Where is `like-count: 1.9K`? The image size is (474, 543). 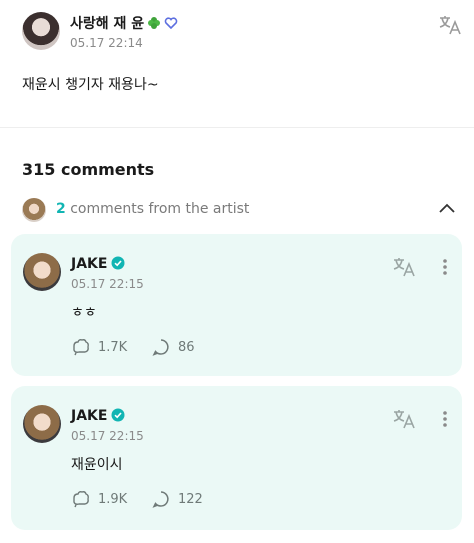
like-count: 1.9K is located at coordinates (113, 499).